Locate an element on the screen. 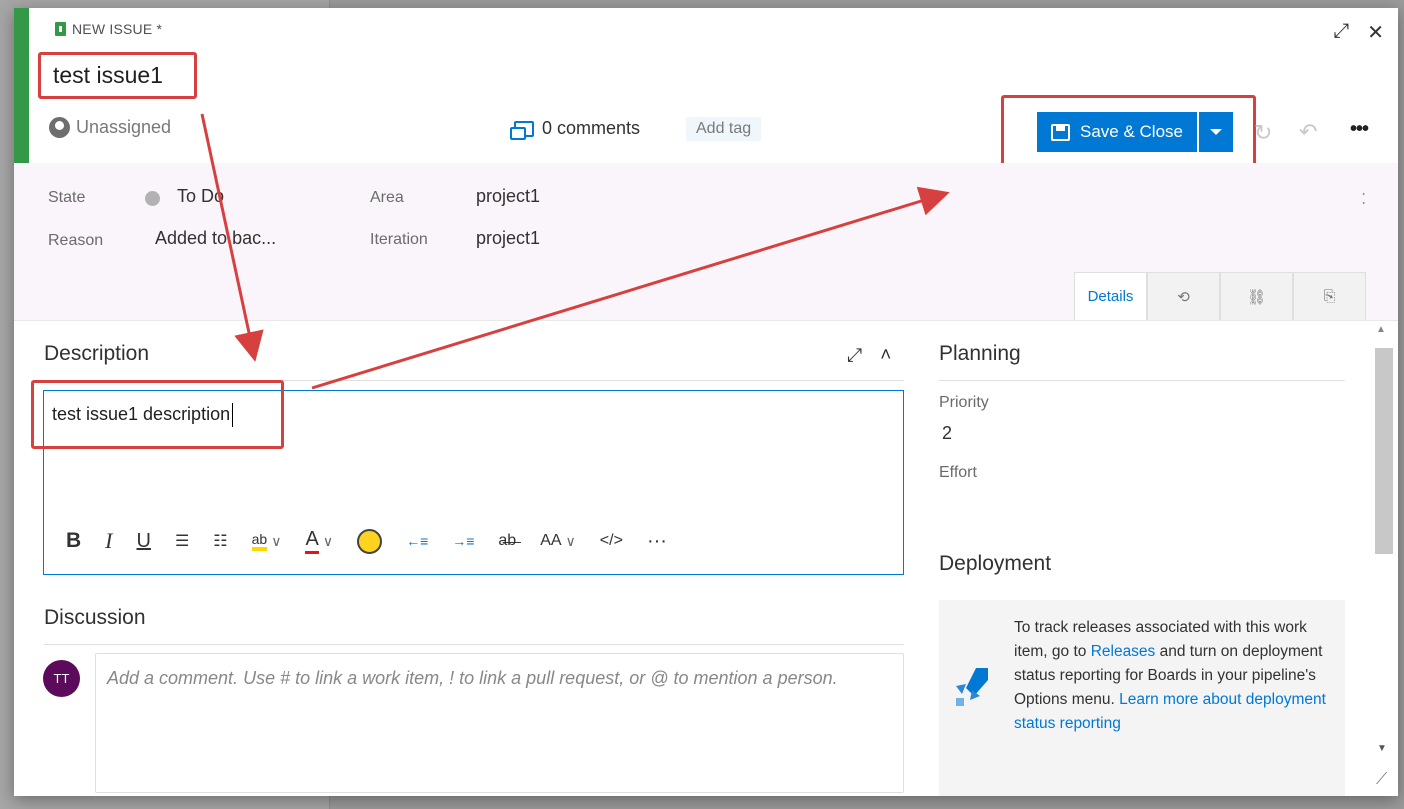 Image resolution: width=1404 pixels, height=809 pixels. rocket-icon is located at coordinates (972, 687).